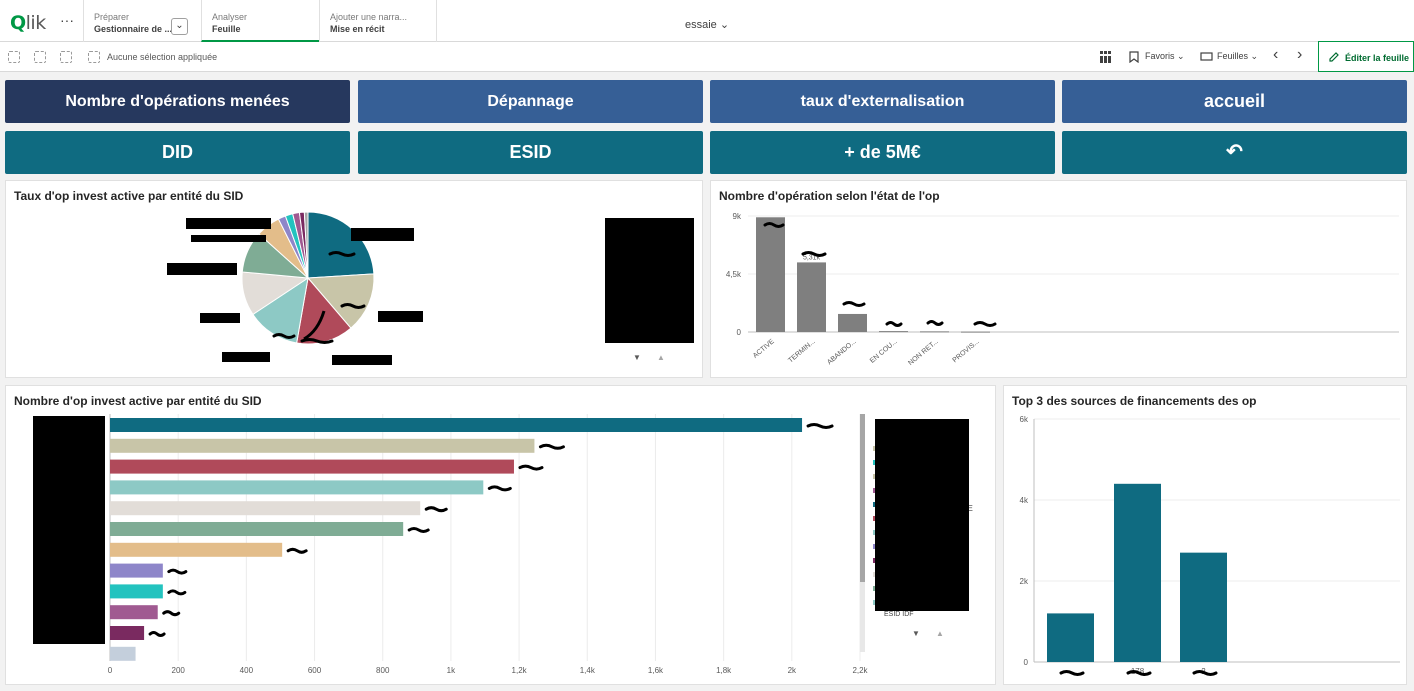 This screenshot has width=1414, height=691. What do you see at coordinates (707, 24) in the screenshot?
I see `app-title: essaie ⌄` at bounding box center [707, 24].